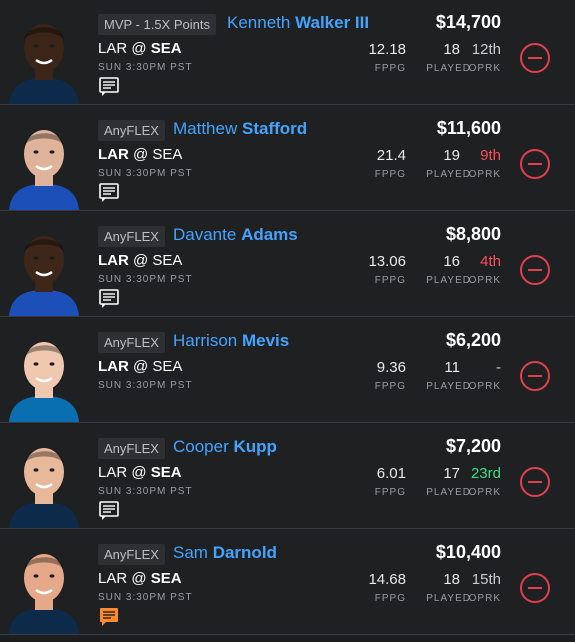 Image resolution: width=575 pixels, height=642 pixels. I want to click on player-first-name: Harrison, so click(205, 340).